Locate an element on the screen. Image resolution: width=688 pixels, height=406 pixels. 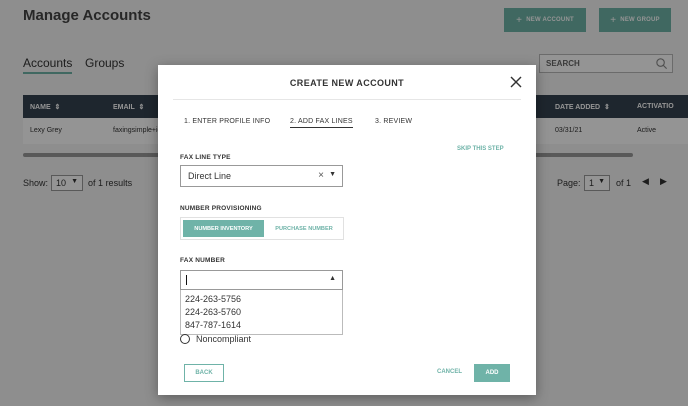
number-provisioning-toggle: NUMBER INVENTORY PURCHASE NUMBER is located at coordinates (262, 228).